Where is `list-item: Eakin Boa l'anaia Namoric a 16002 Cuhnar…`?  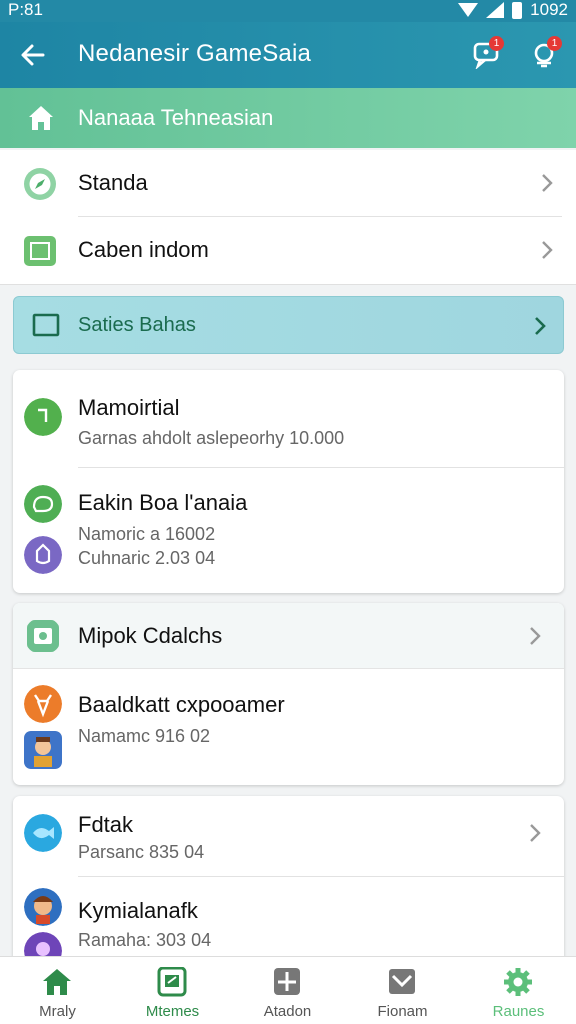
list-item: Eakin Boa l'anaia Namoric a 16002 Cuhnar… is located at coordinates (288, 530).